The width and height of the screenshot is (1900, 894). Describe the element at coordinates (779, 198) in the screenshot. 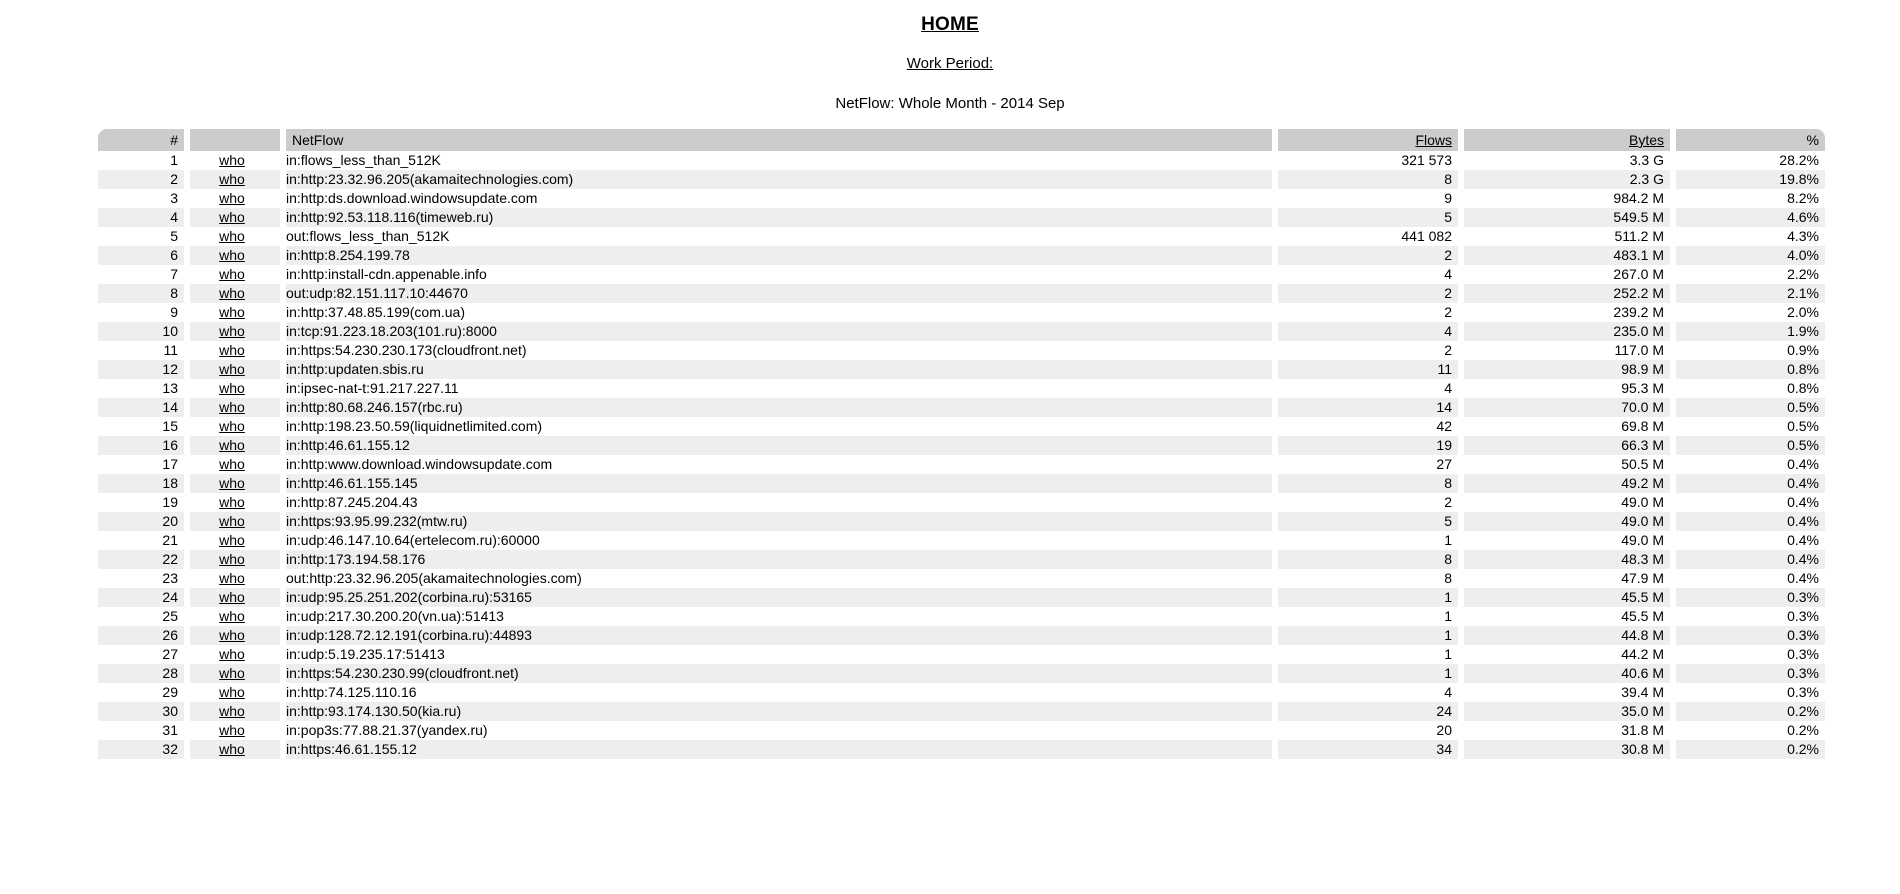

I see `cell-netflow: in:http:ds.download.windowsupdate.com` at that location.